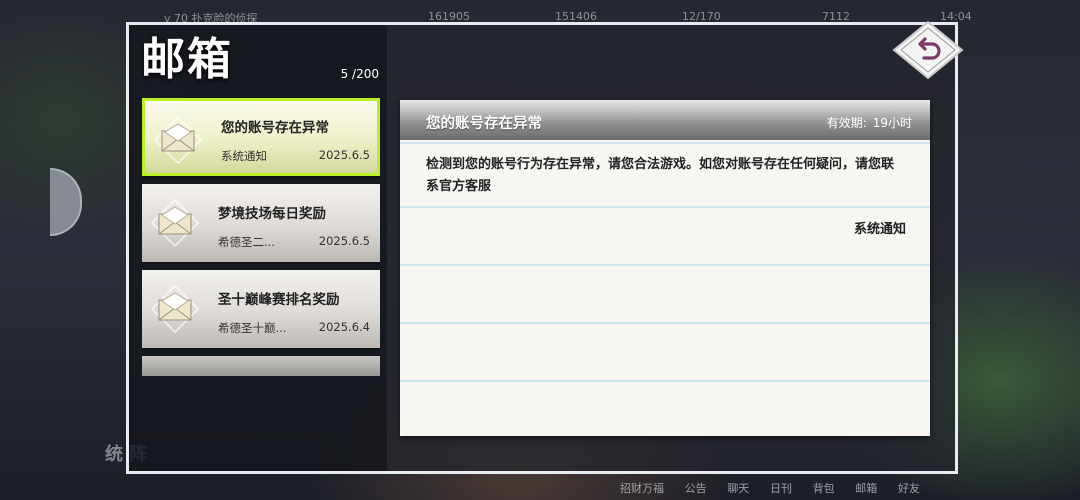 The width and height of the screenshot is (1080, 500). What do you see at coordinates (244, 156) in the screenshot?
I see `mail-sender: 系统通知` at bounding box center [244, 156].